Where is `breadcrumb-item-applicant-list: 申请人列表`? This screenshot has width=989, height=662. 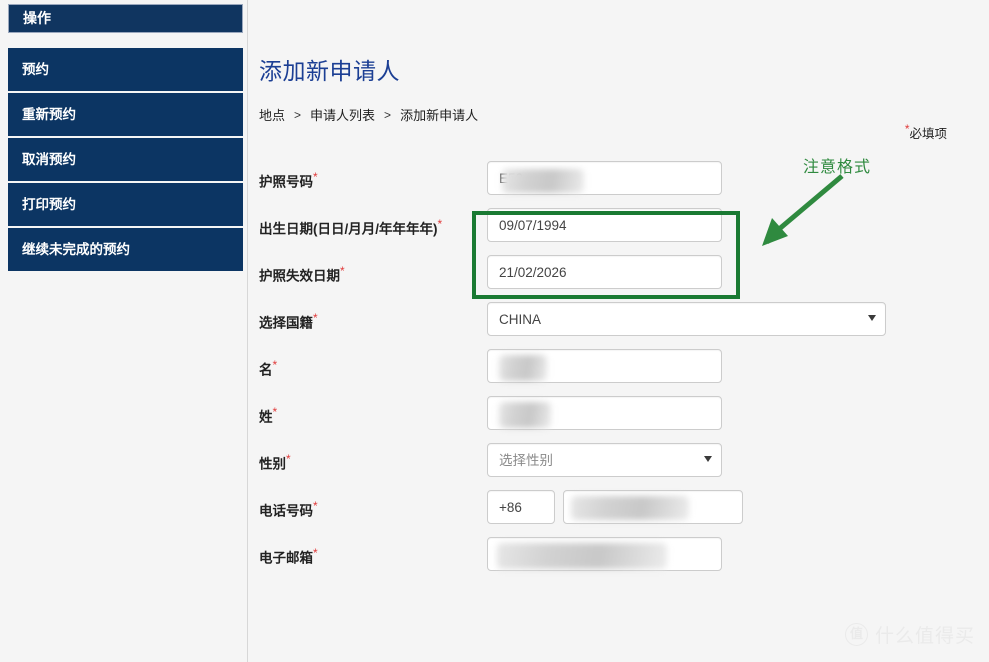
breadcrumb-item-applicant-list: 申请人列表 is located at coordinates (342, 114).